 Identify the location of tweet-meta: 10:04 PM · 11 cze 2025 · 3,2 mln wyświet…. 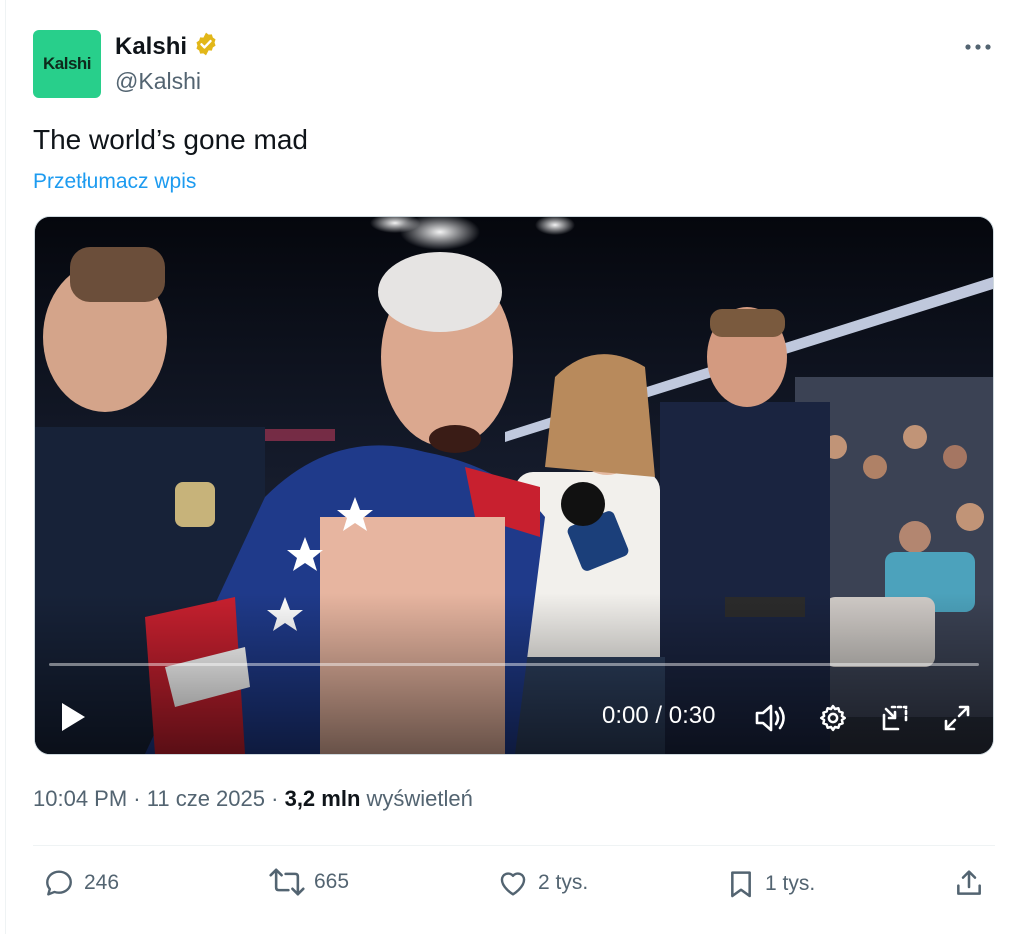
(253, 799).